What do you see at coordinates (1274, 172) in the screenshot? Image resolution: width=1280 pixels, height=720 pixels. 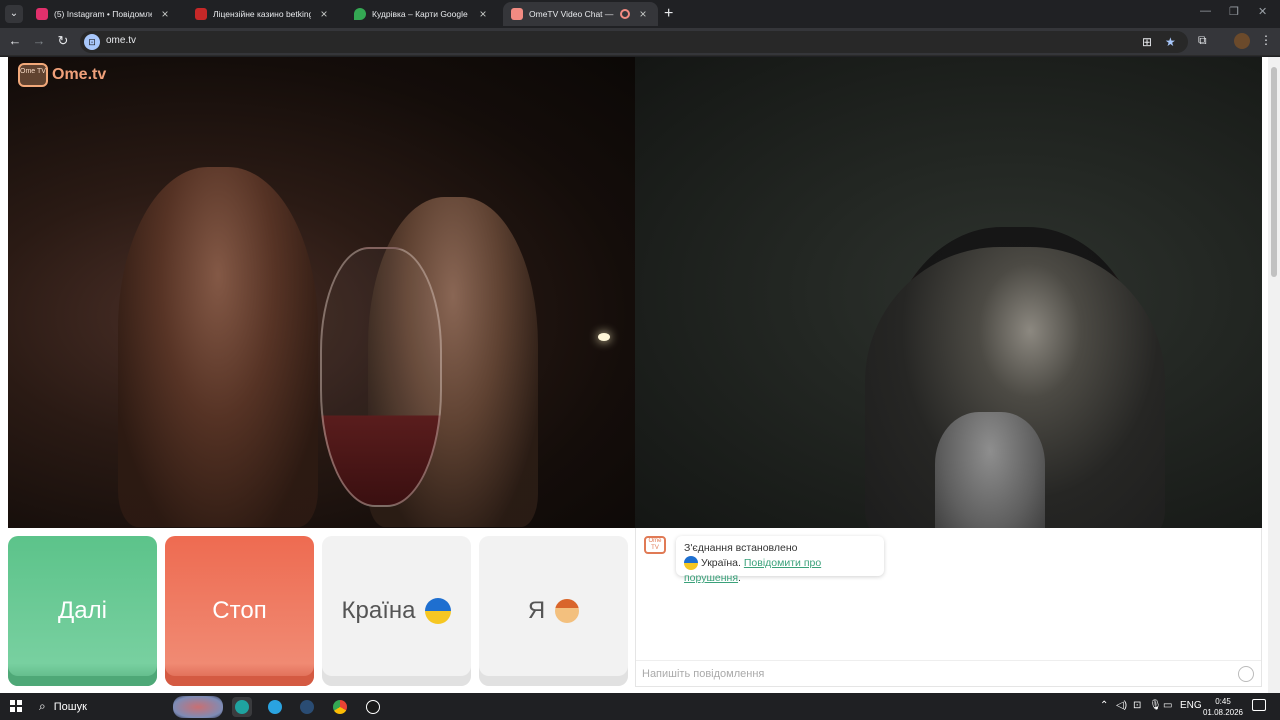 I see `scrollbar-thumb` at bounding box center [1274, 172].